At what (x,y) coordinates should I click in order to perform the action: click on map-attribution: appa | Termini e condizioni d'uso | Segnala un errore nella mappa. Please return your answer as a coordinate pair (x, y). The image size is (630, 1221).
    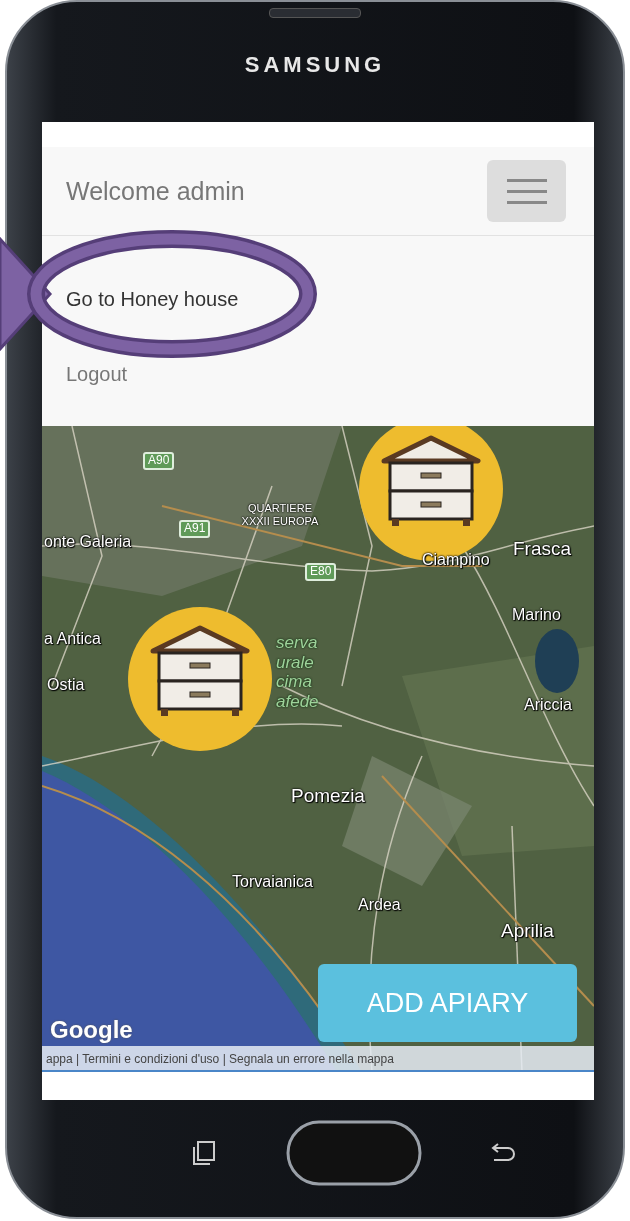
    Looking at the image, I should click on (318, 1059).